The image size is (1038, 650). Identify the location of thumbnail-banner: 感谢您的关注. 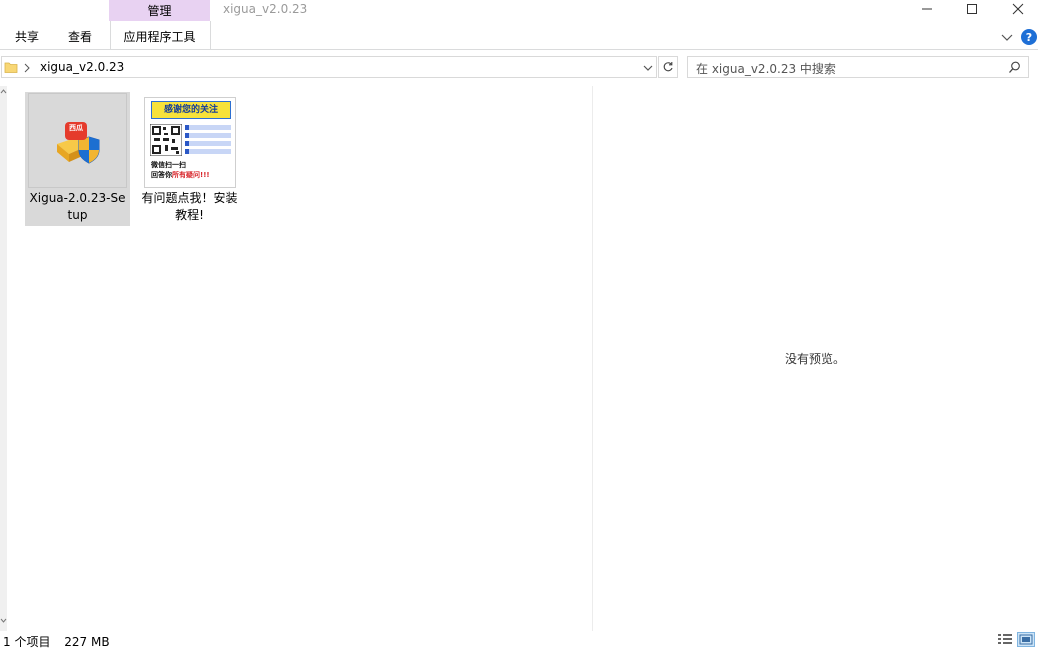
(191, 110).